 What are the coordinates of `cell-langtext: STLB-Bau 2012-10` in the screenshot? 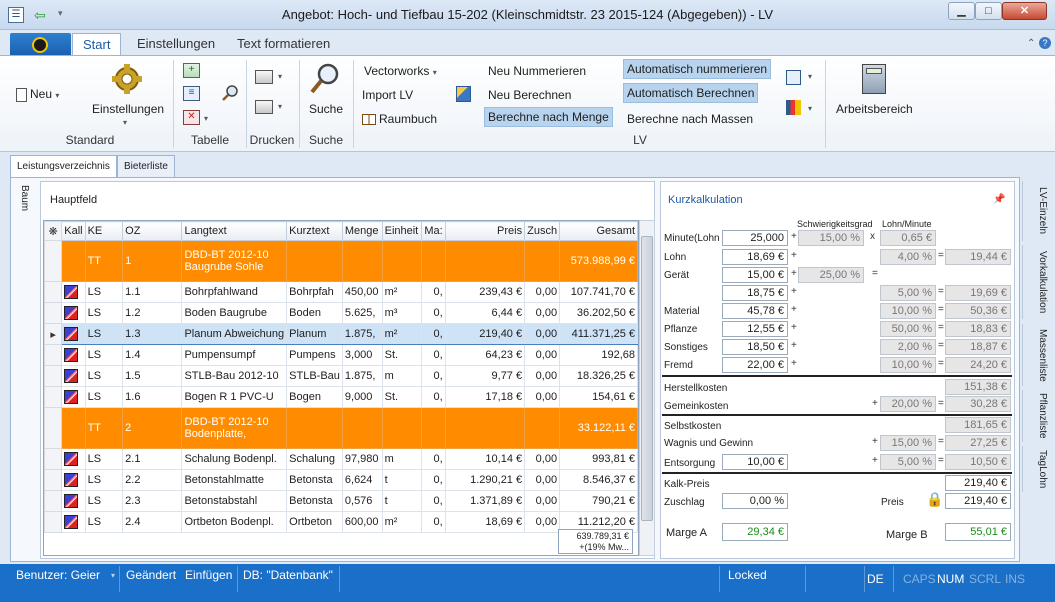 It's located at (234, 376).